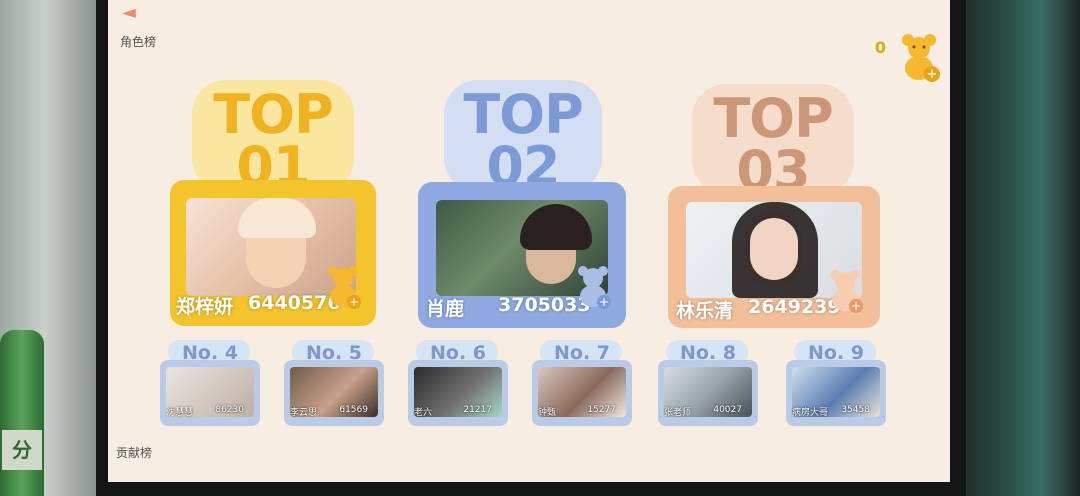  Describe the element at coordinates (353, 410) in the screenshot. I see `rank5-score: 61569` at that location.